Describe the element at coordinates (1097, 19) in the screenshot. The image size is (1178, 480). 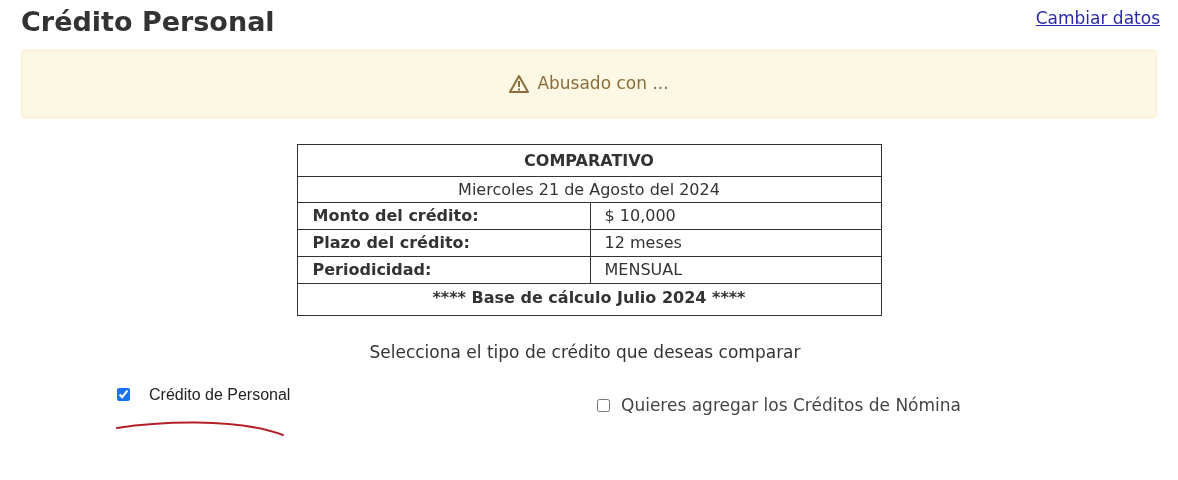
I see `change-data-link: Cambiar datos` at that location.